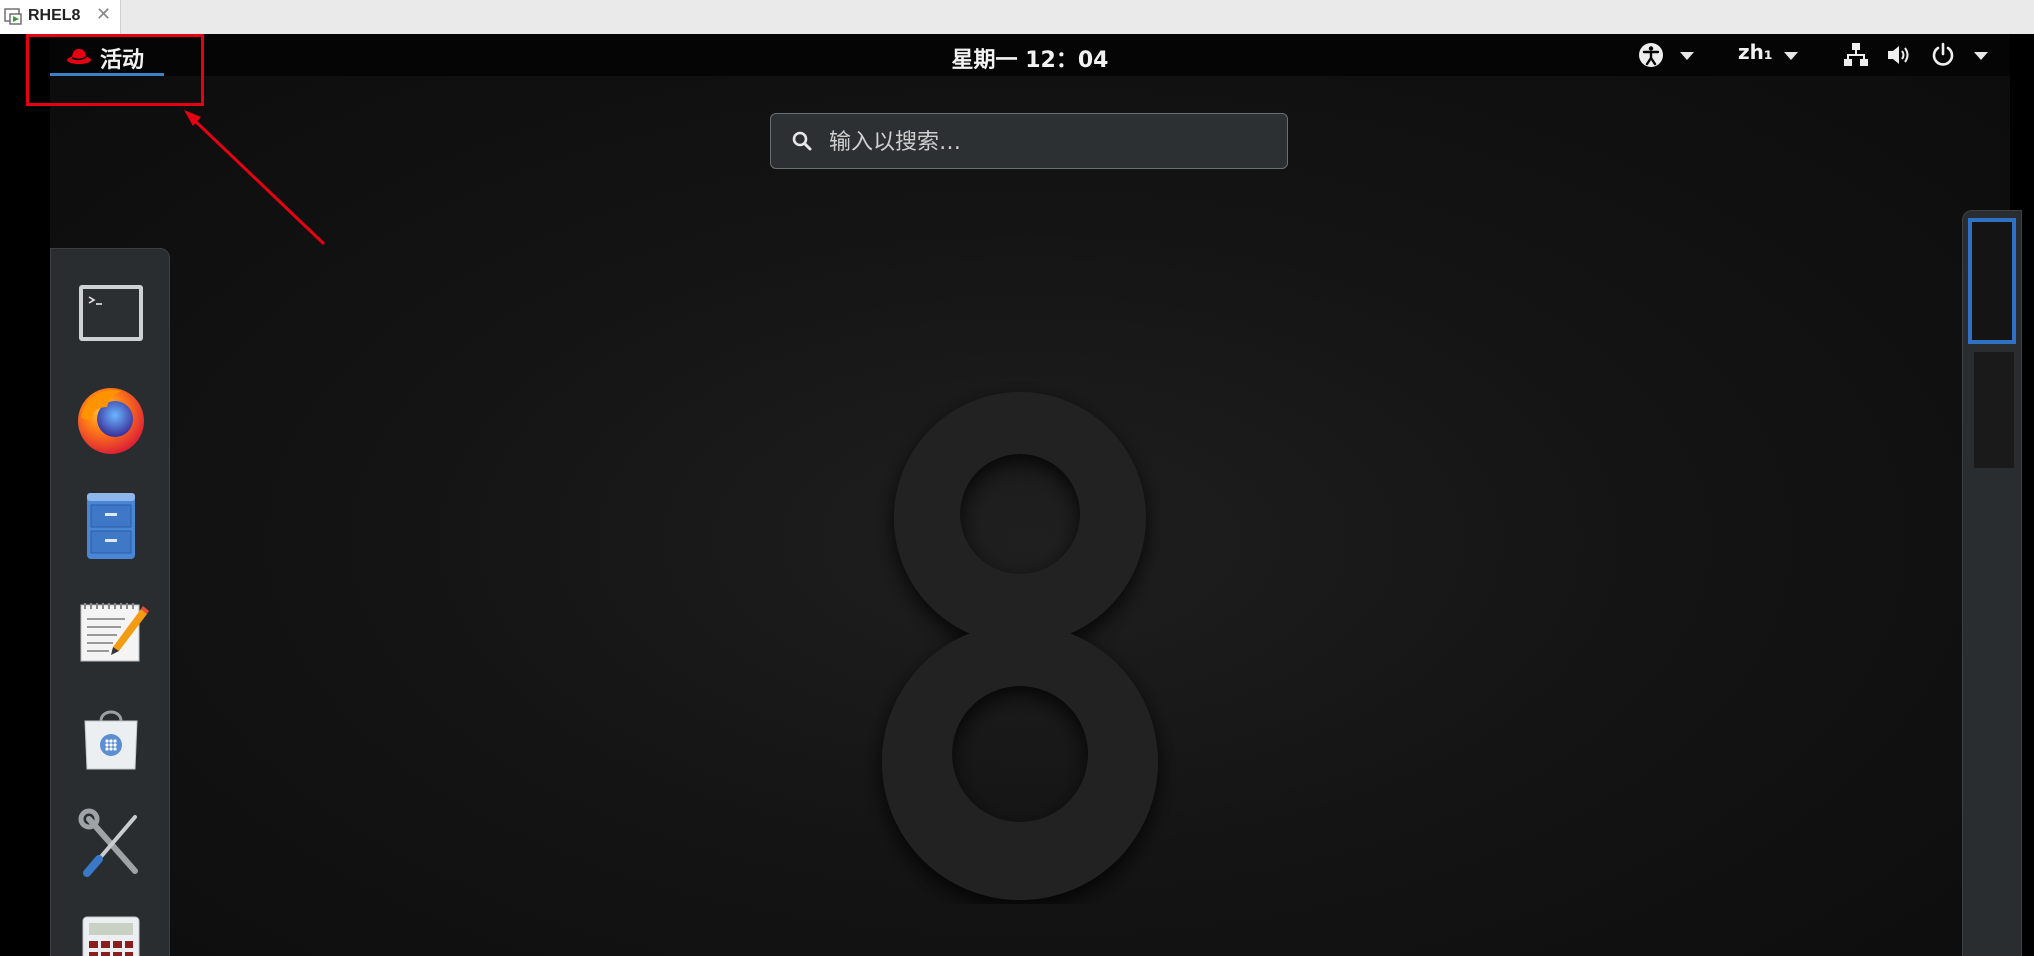  I want to click on dash-item-files, so click(111, 525).